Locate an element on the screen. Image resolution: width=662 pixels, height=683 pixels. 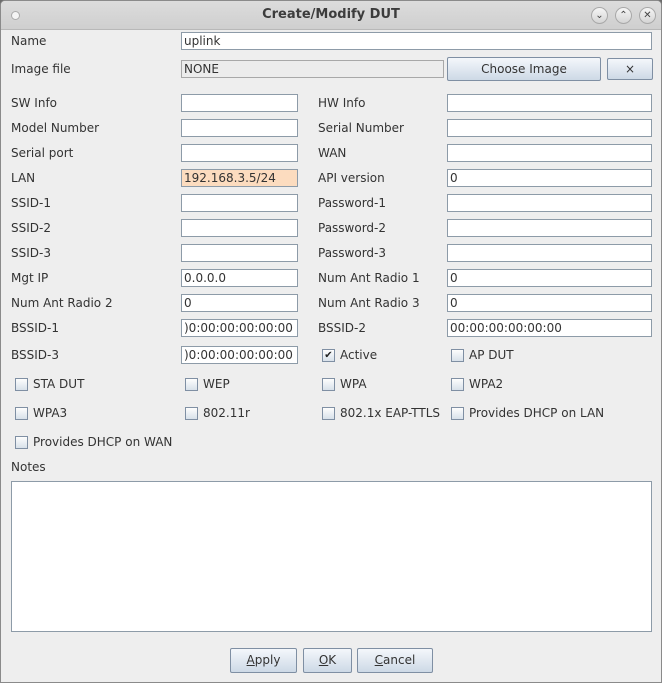
notes-label: Notes is located at coordinates (28, 467).